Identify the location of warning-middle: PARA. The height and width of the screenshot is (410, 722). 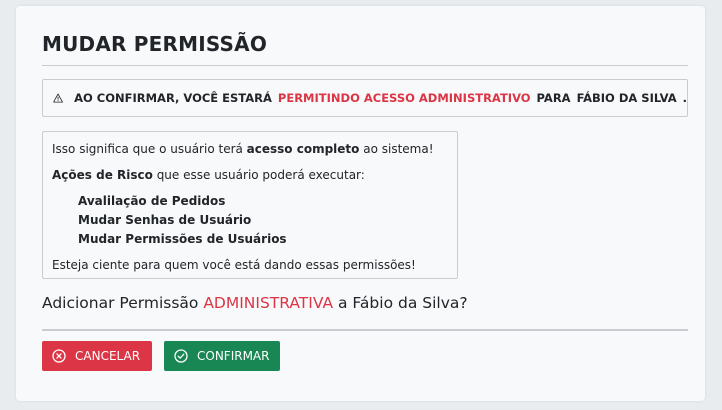
(553, 98).